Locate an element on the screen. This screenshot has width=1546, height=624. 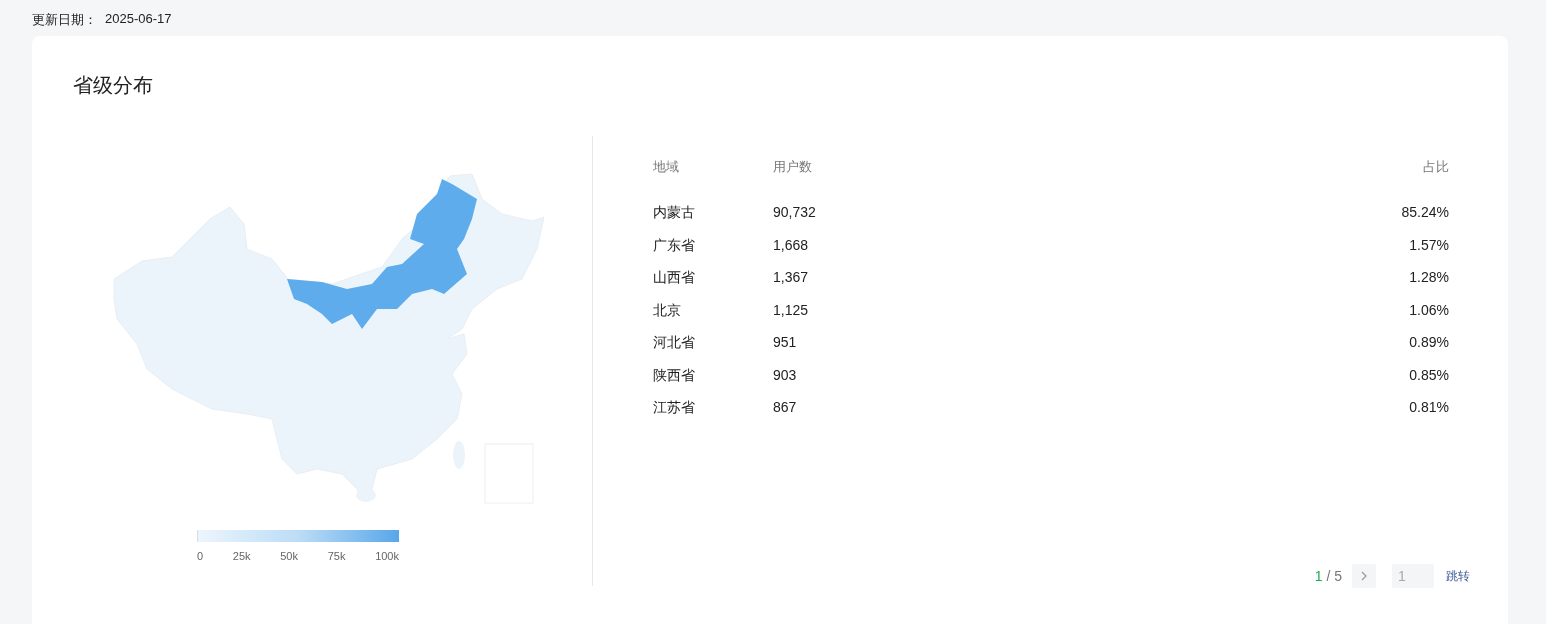
scale-label: 0 is located at coordinates (200, 556).